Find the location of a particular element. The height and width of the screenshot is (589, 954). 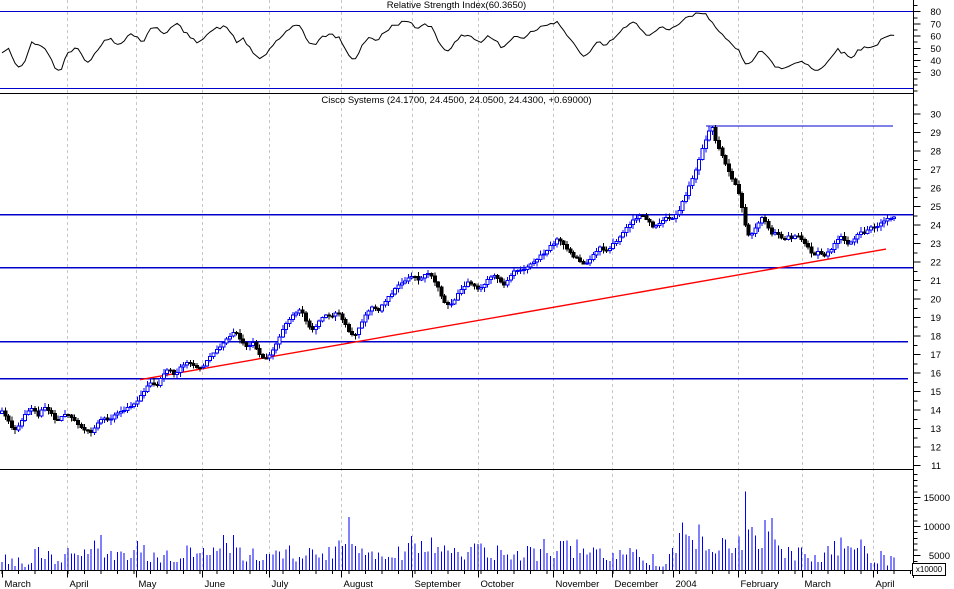

rsi-line-series is located at coordinates (448, 41).